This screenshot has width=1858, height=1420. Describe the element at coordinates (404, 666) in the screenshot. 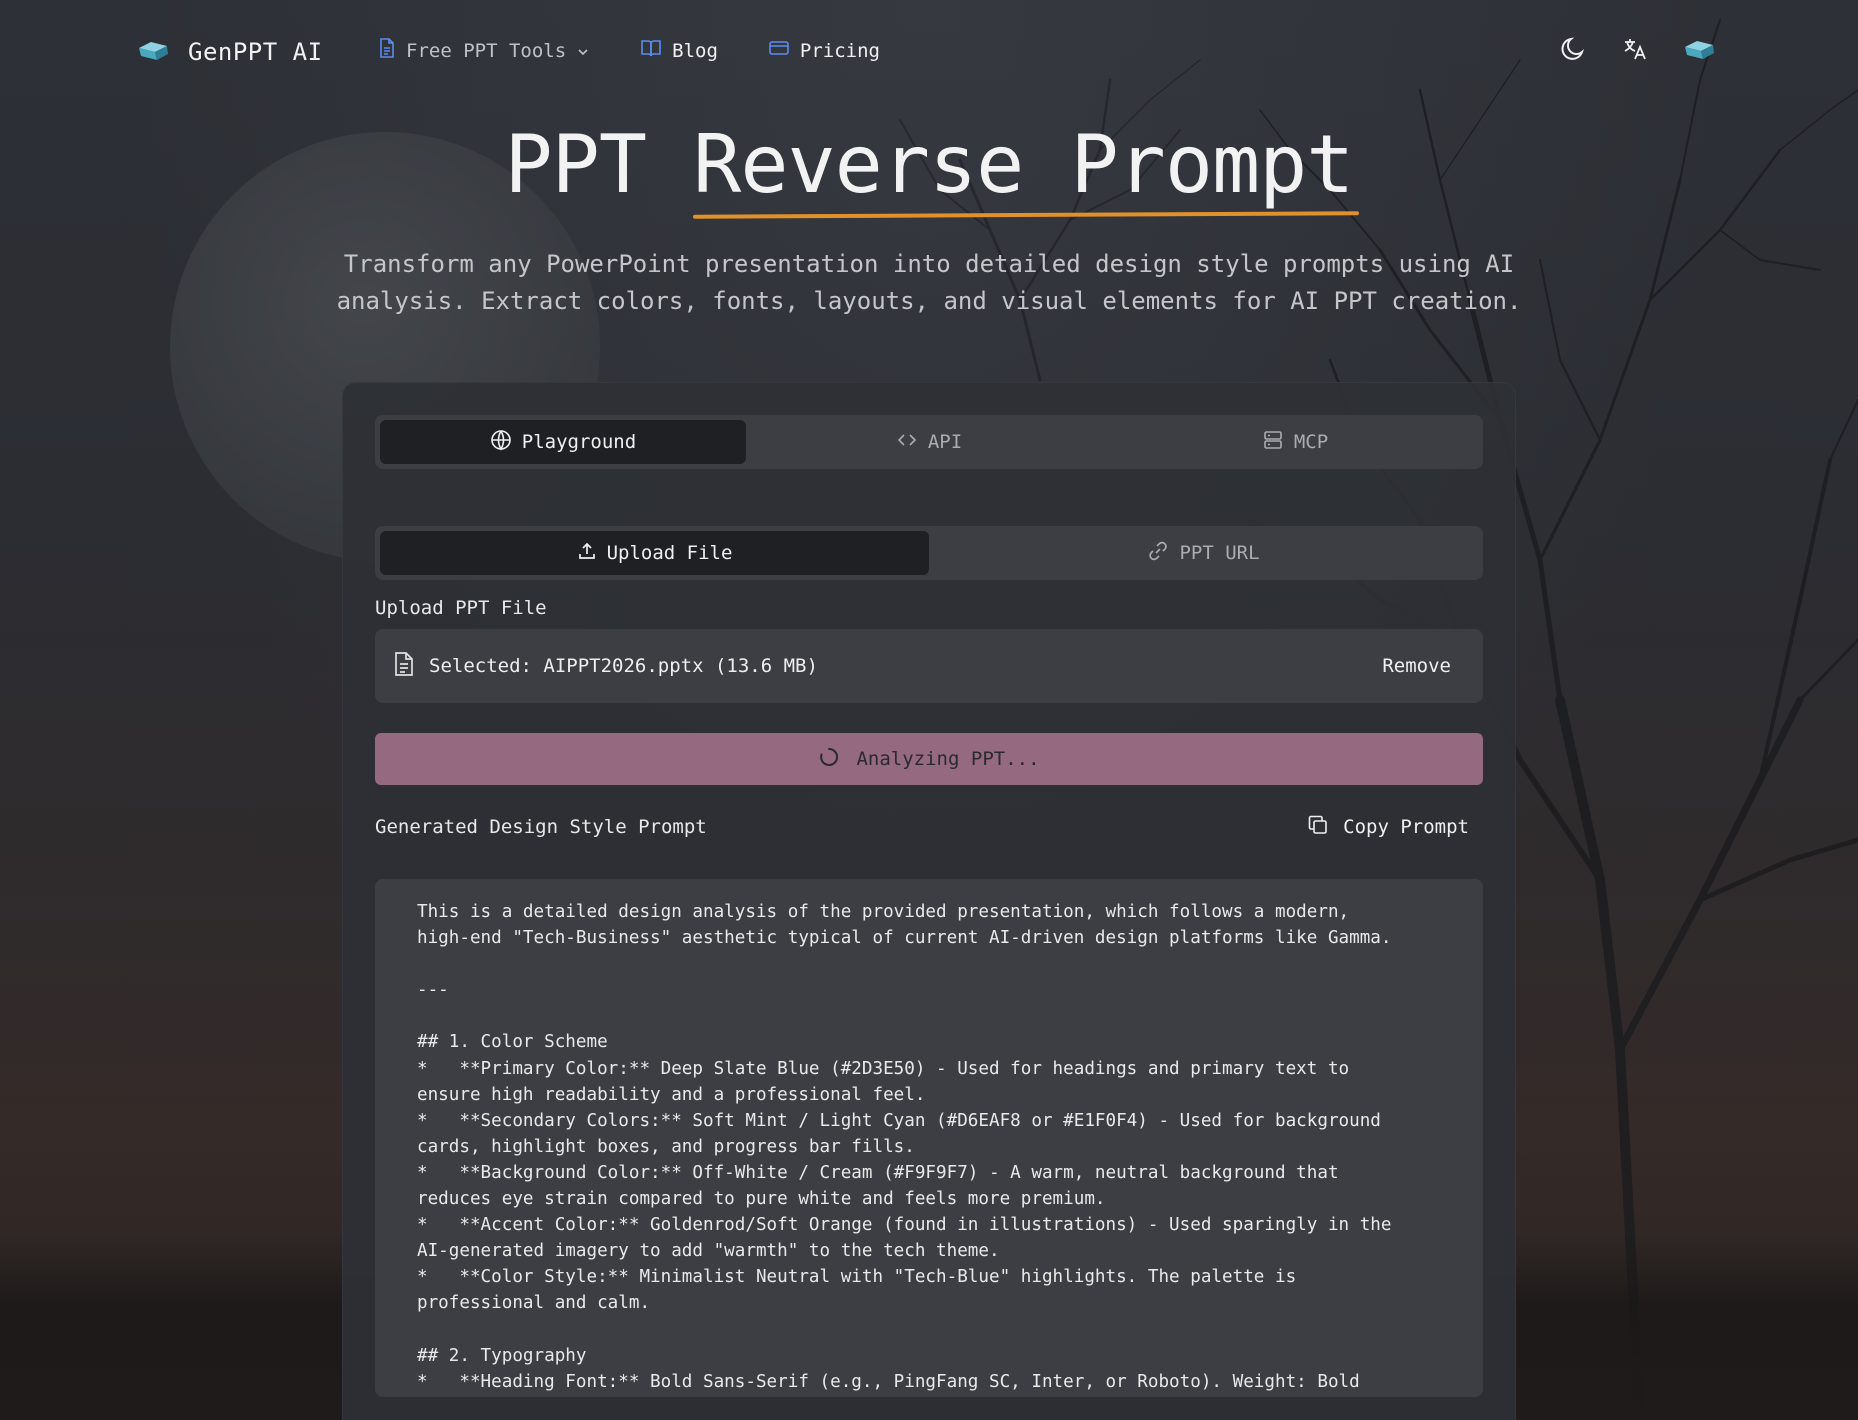

I see `file-icon` at that location.